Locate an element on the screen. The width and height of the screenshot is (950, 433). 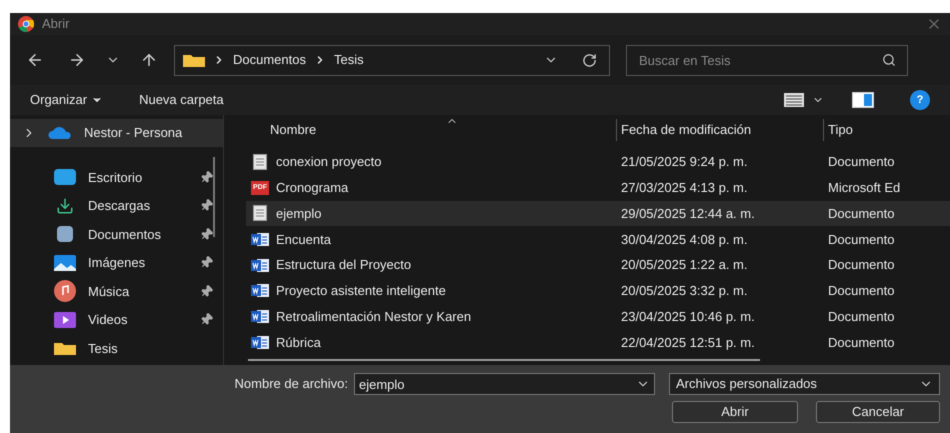
modified-date: 22/04/2025 12:51 p. m. is located at coordinates (688, 343).